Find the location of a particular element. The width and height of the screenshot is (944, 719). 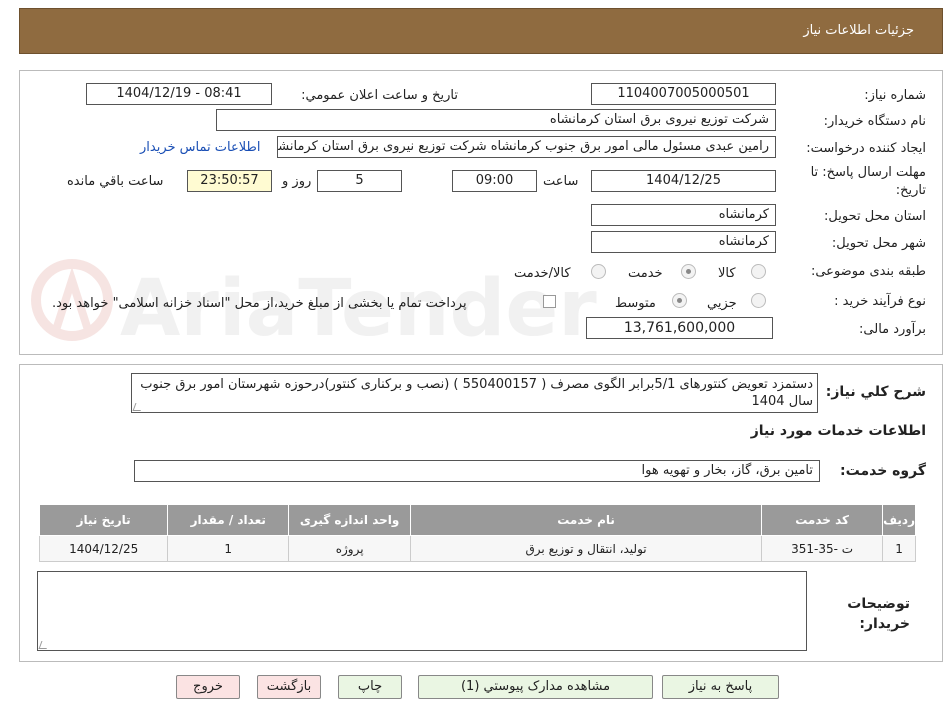

category-service-label: خدمت is located at coordinates (645, 273).